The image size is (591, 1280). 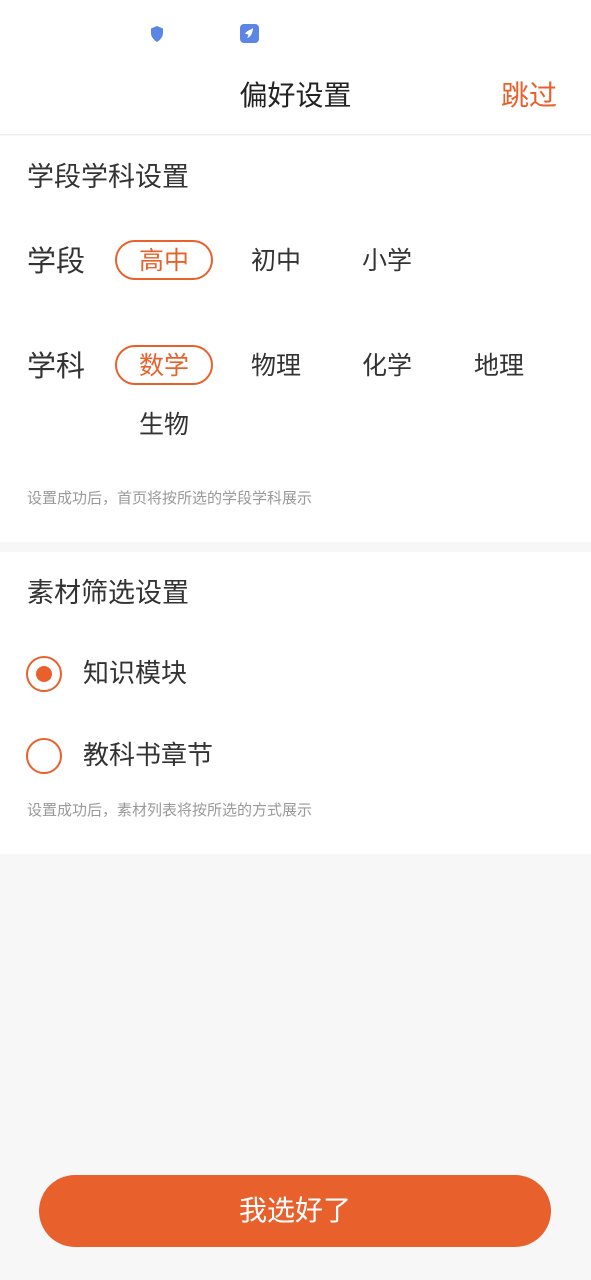 I want to click on header-bar: 偏好设置 跳过, so click(x=295, y=99).